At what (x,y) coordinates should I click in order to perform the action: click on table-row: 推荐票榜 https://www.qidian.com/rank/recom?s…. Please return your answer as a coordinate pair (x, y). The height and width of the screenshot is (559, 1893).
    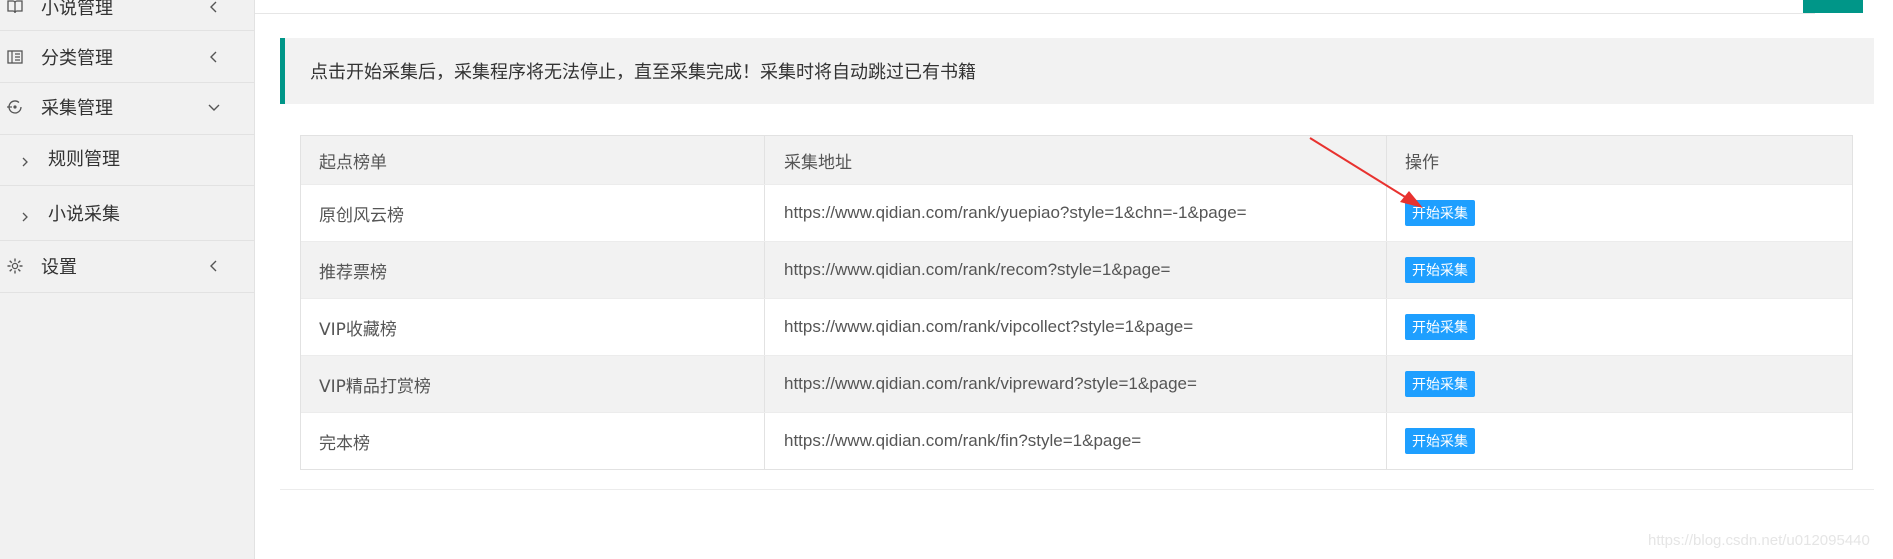
    Looking at the image, I should click on (1076, 269).